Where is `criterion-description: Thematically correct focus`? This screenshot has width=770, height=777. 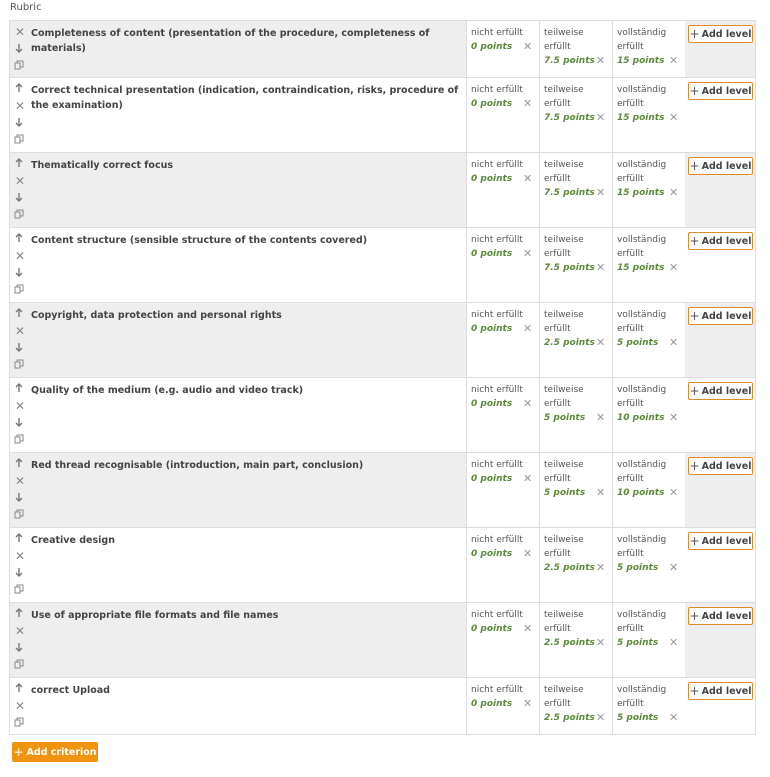 criterion-description: Thematically correct focus is located at coordinates (245, 165).